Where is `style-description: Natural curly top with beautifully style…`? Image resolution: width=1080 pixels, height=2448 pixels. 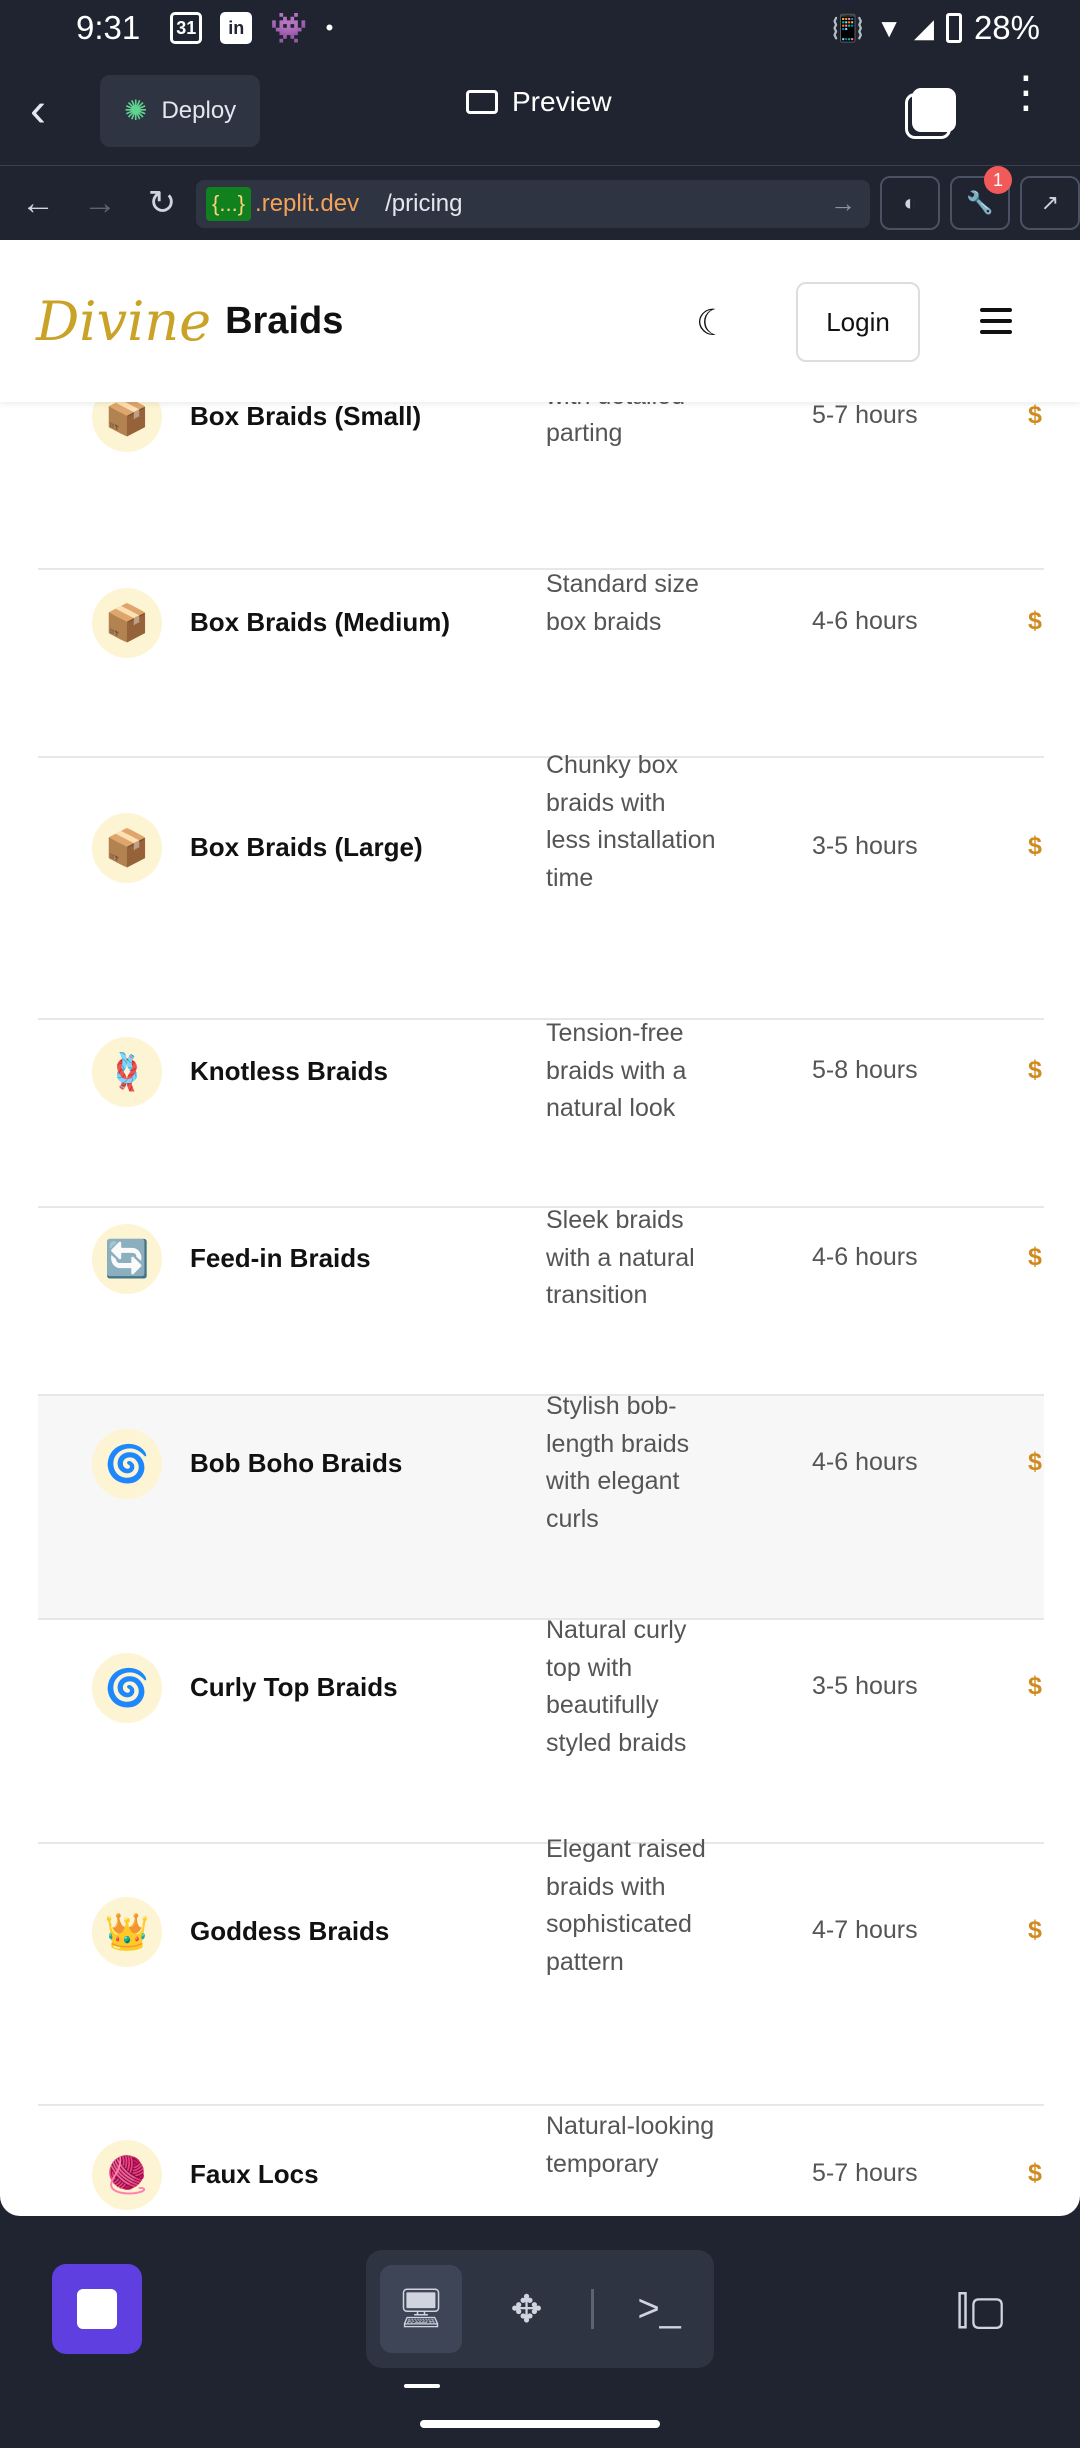
style-description: Natural curly top with beautifully style… is located at coordinates (616, 1686).